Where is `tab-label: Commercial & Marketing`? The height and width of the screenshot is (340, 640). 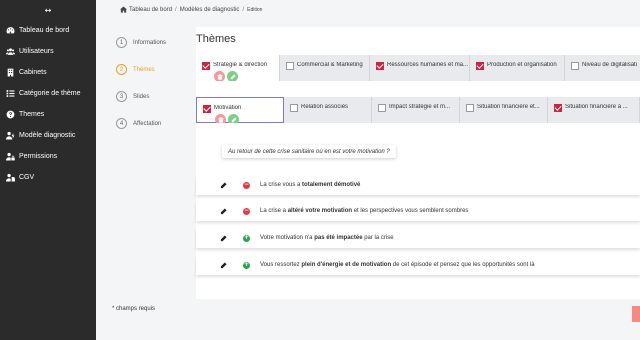 tab-label: Commercial & Marketing is located at coordinates (330, 65).